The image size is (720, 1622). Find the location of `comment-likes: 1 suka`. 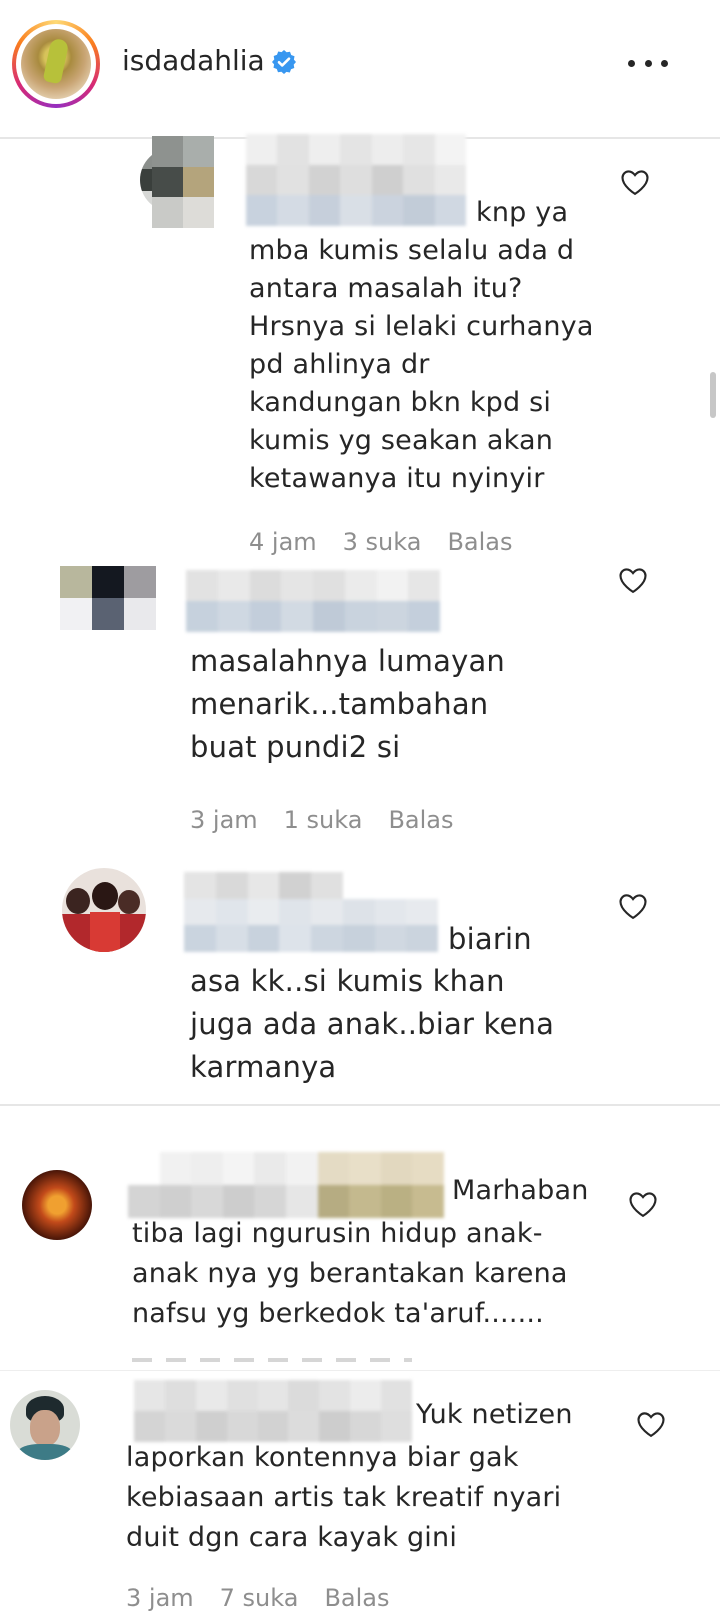

comment-likes: 1 suka is located at coordinates (323, 820).